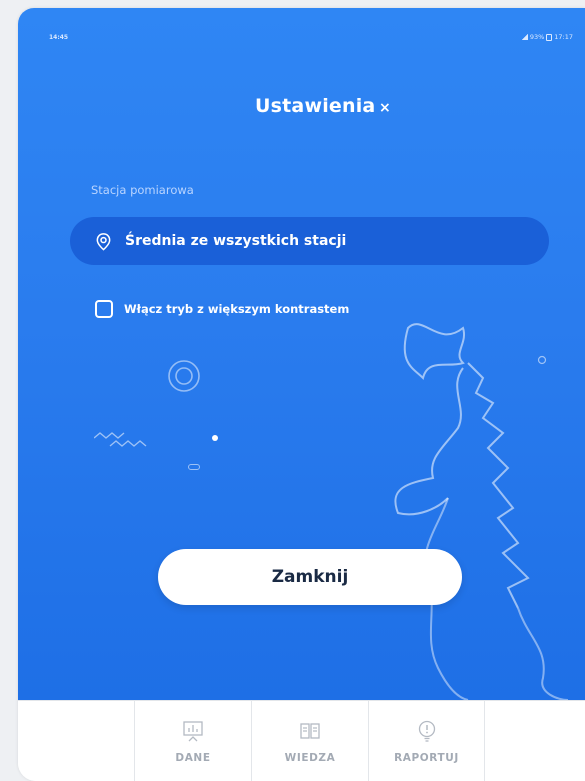  What do you see at coordinates (524, 37) in the screenshot?
I see `signal-icon` at bounding box center [524, 37].